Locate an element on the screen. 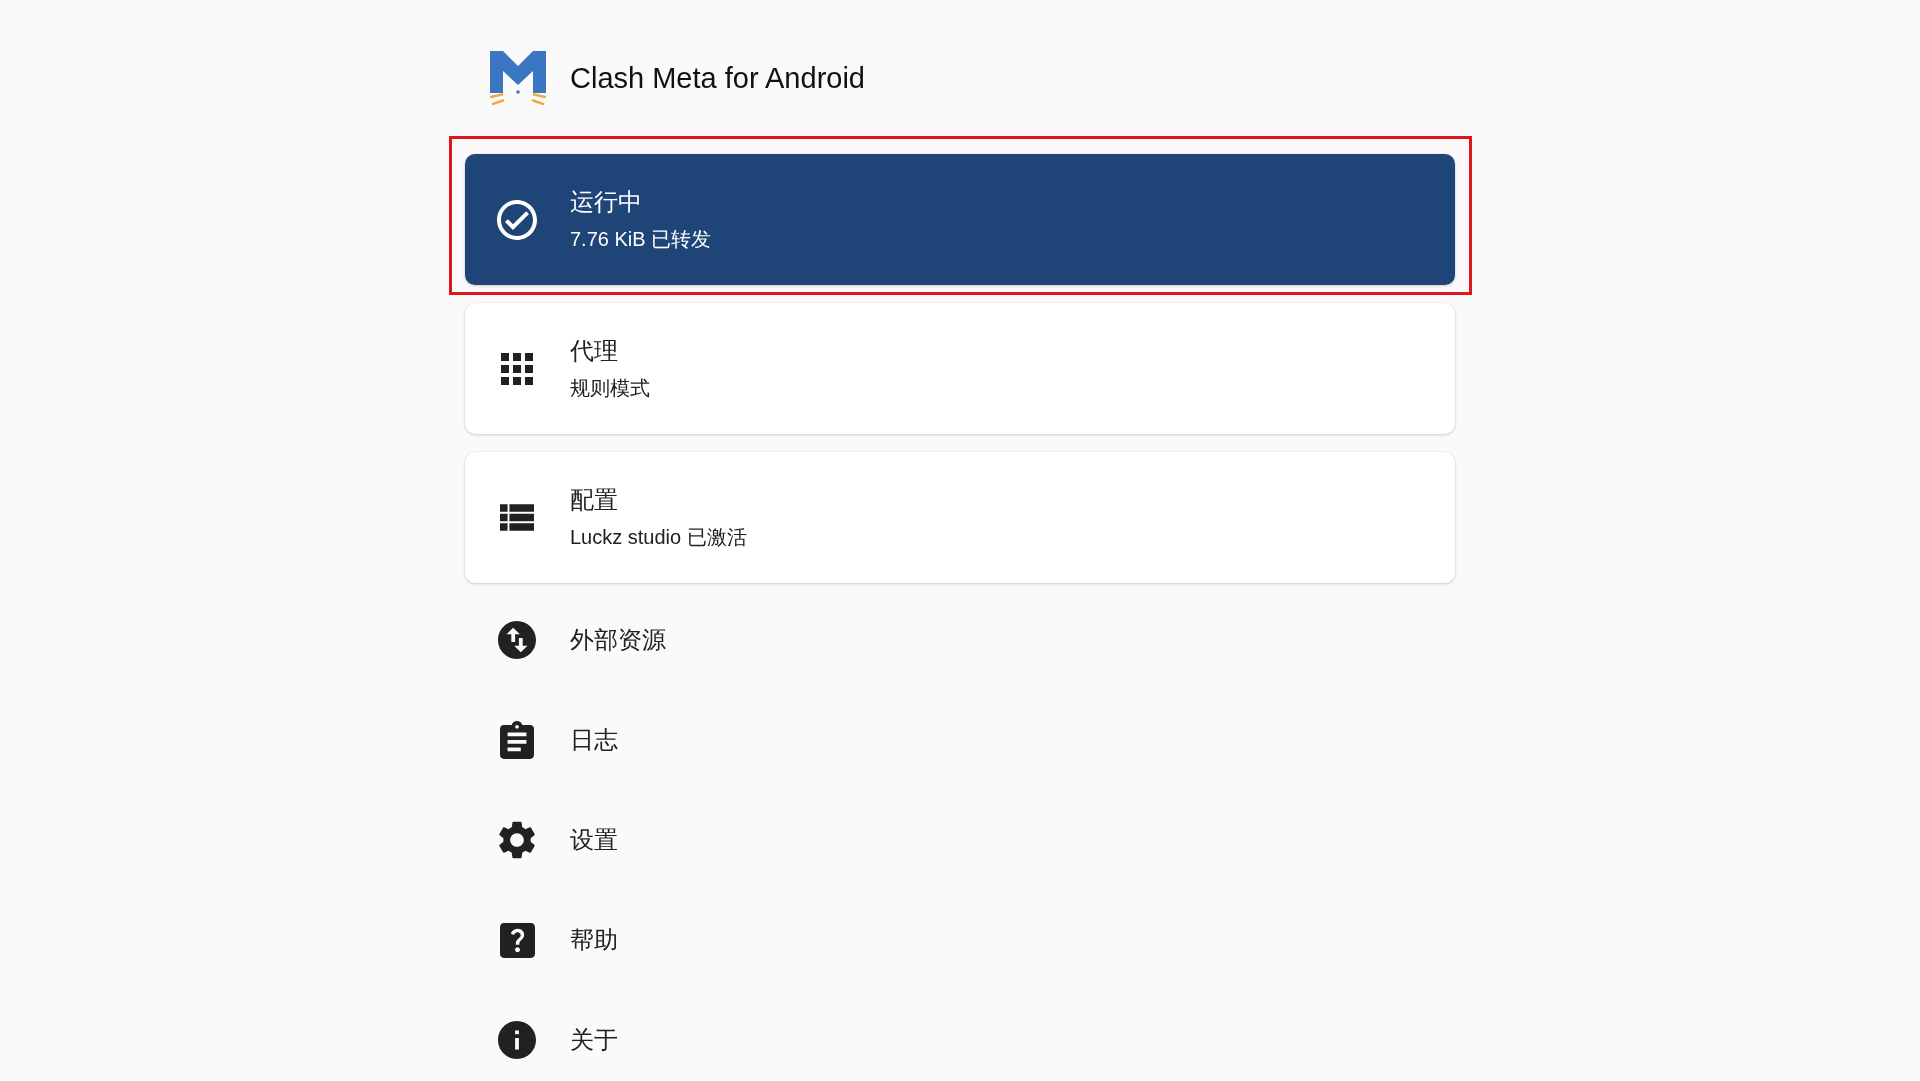 The height and width of the screenshot is (1081, 1920). app-logo is located at coordinates (518, 78).